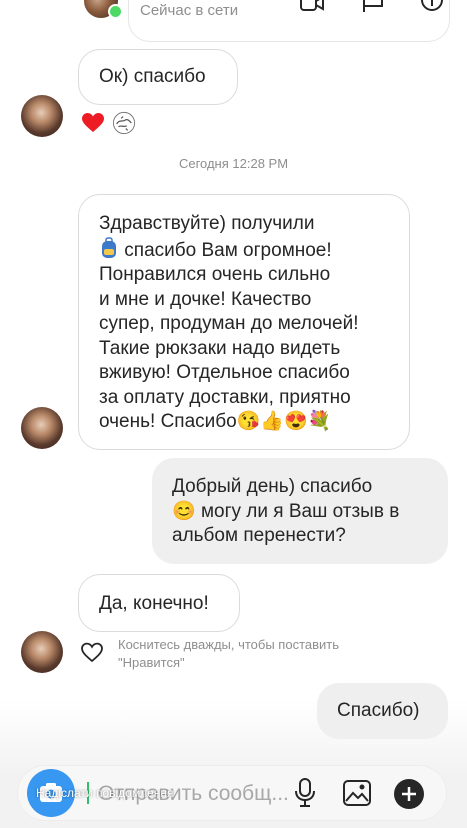  I want to click on gallery-icon, so click(357, 793).